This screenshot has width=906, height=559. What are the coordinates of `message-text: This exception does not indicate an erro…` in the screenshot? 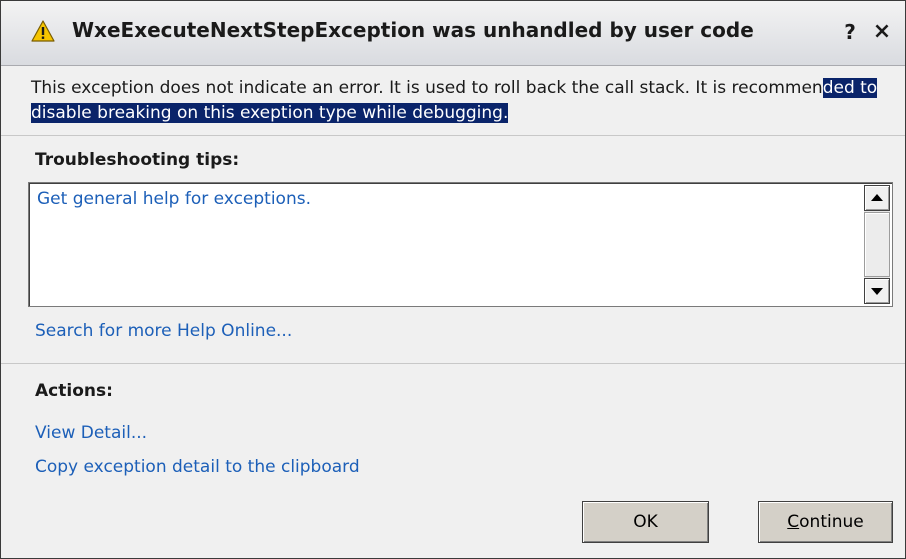 It's located at (427, 88).